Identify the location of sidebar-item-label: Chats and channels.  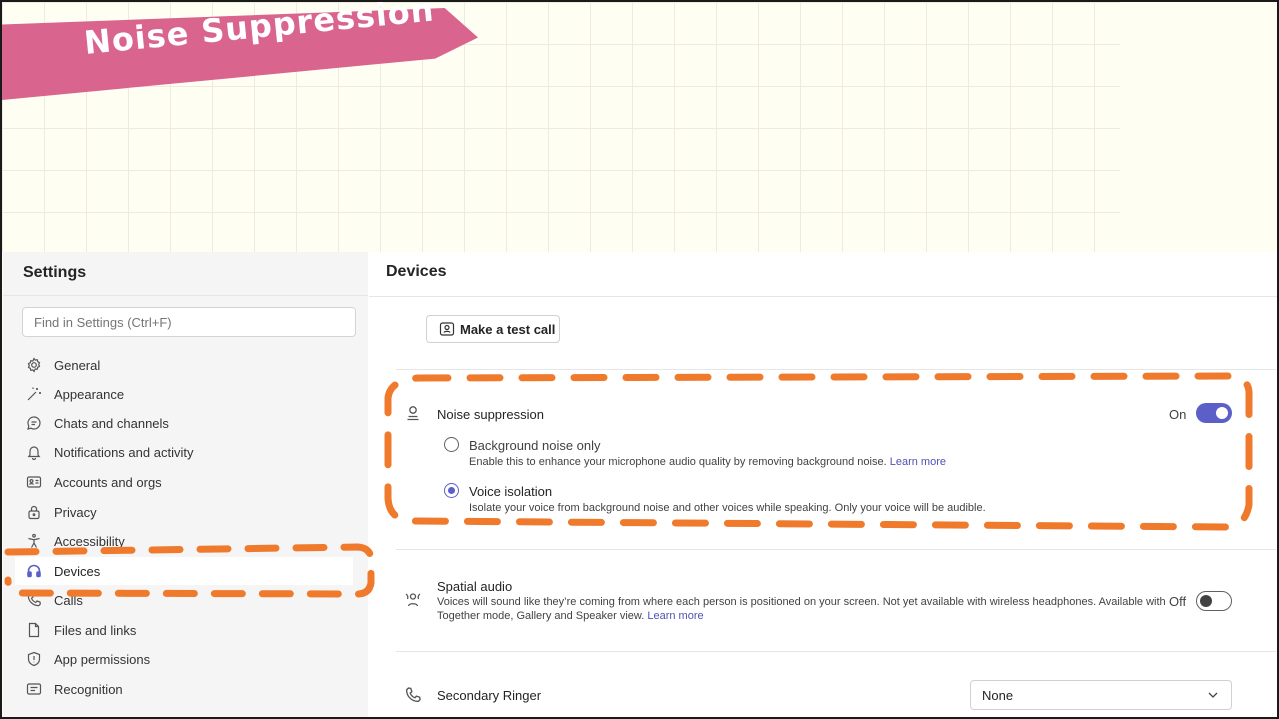
(111, 423).